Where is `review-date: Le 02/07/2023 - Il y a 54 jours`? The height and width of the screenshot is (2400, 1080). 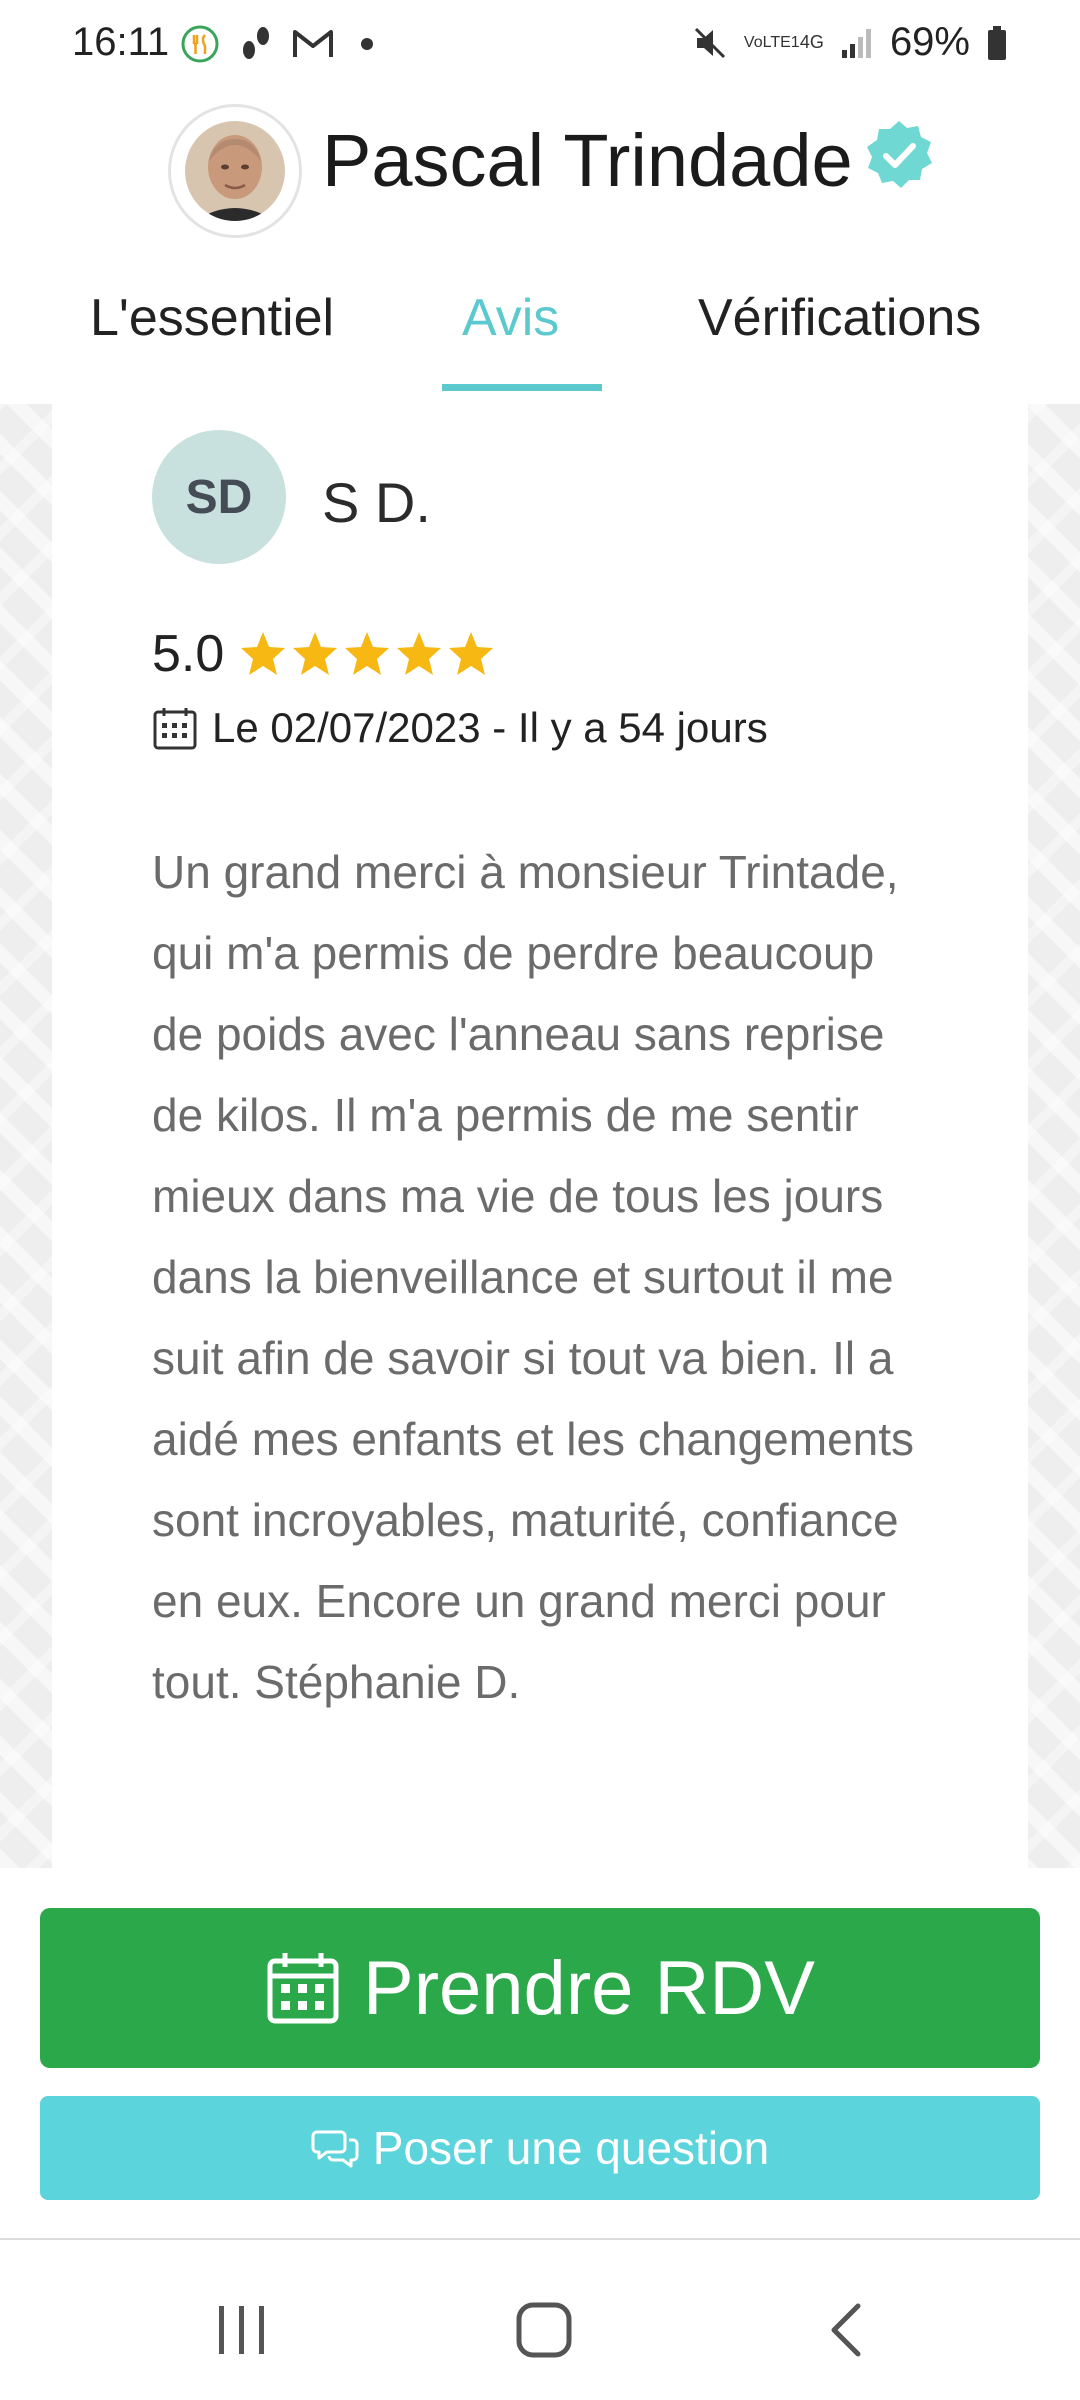 review-date: Le 02/07/2023 - Il y a 54 jours is located at coordinates (490, 727).